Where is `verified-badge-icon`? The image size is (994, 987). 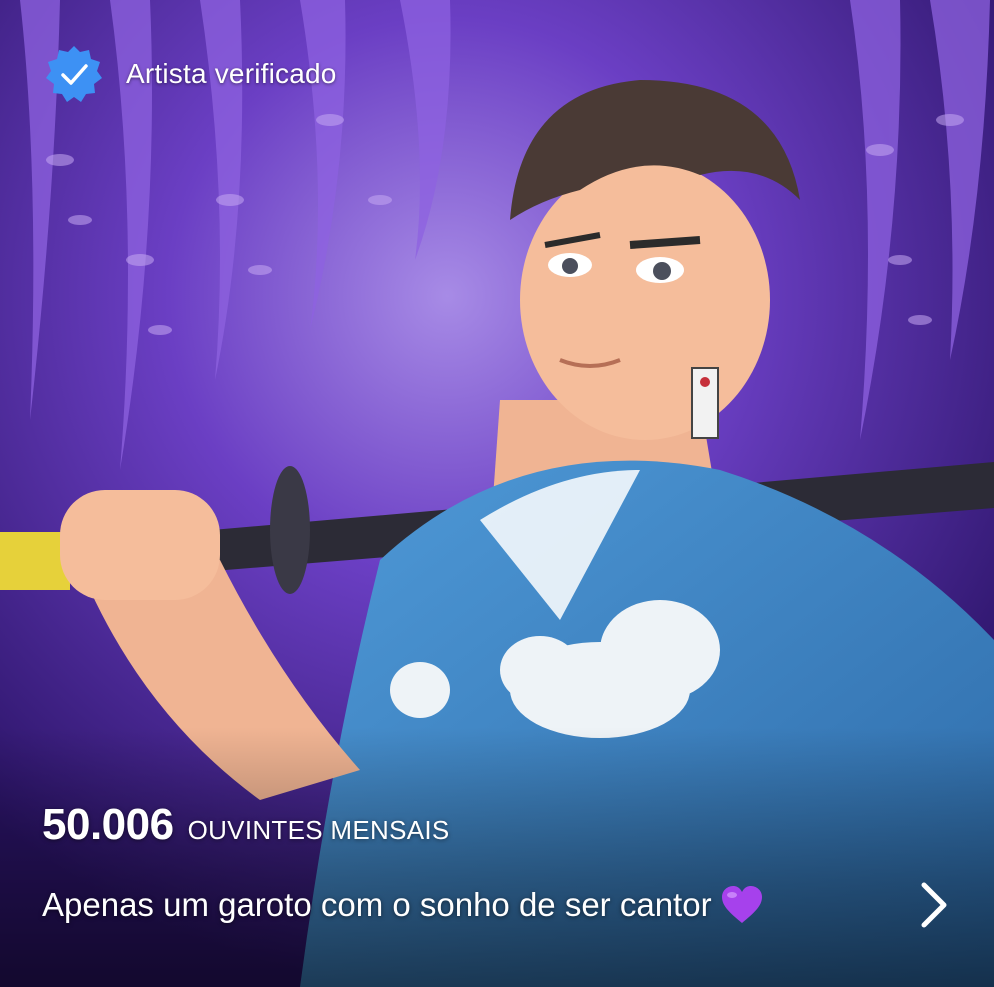 verified-badge-icon is located at coordinates (74, 74).